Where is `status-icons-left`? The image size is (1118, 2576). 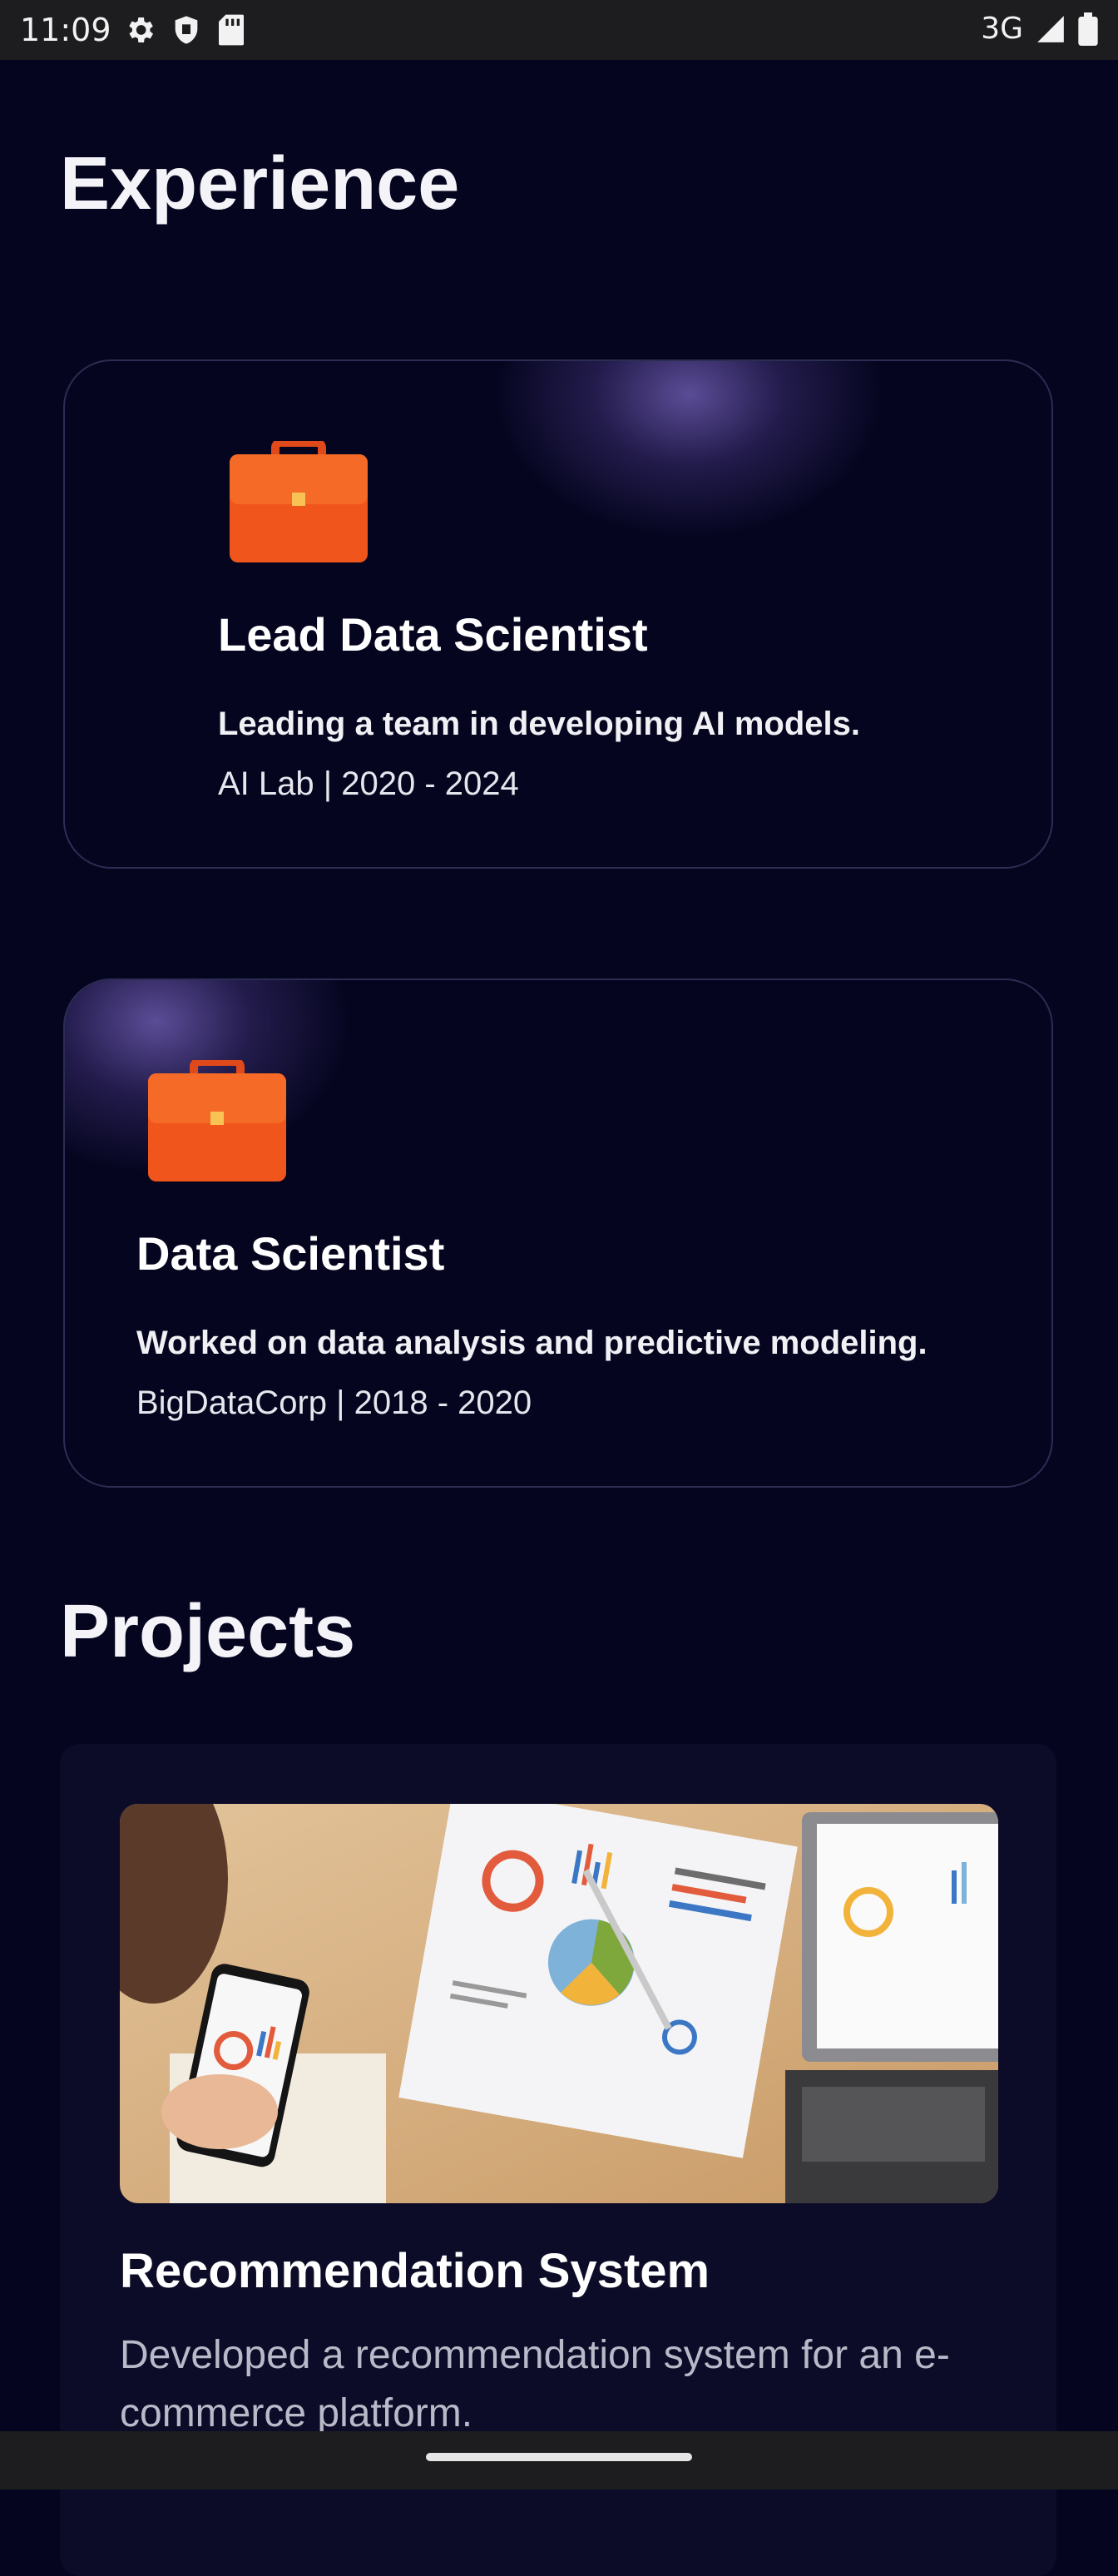
status-icons-left is located at coordinates (185, 30).